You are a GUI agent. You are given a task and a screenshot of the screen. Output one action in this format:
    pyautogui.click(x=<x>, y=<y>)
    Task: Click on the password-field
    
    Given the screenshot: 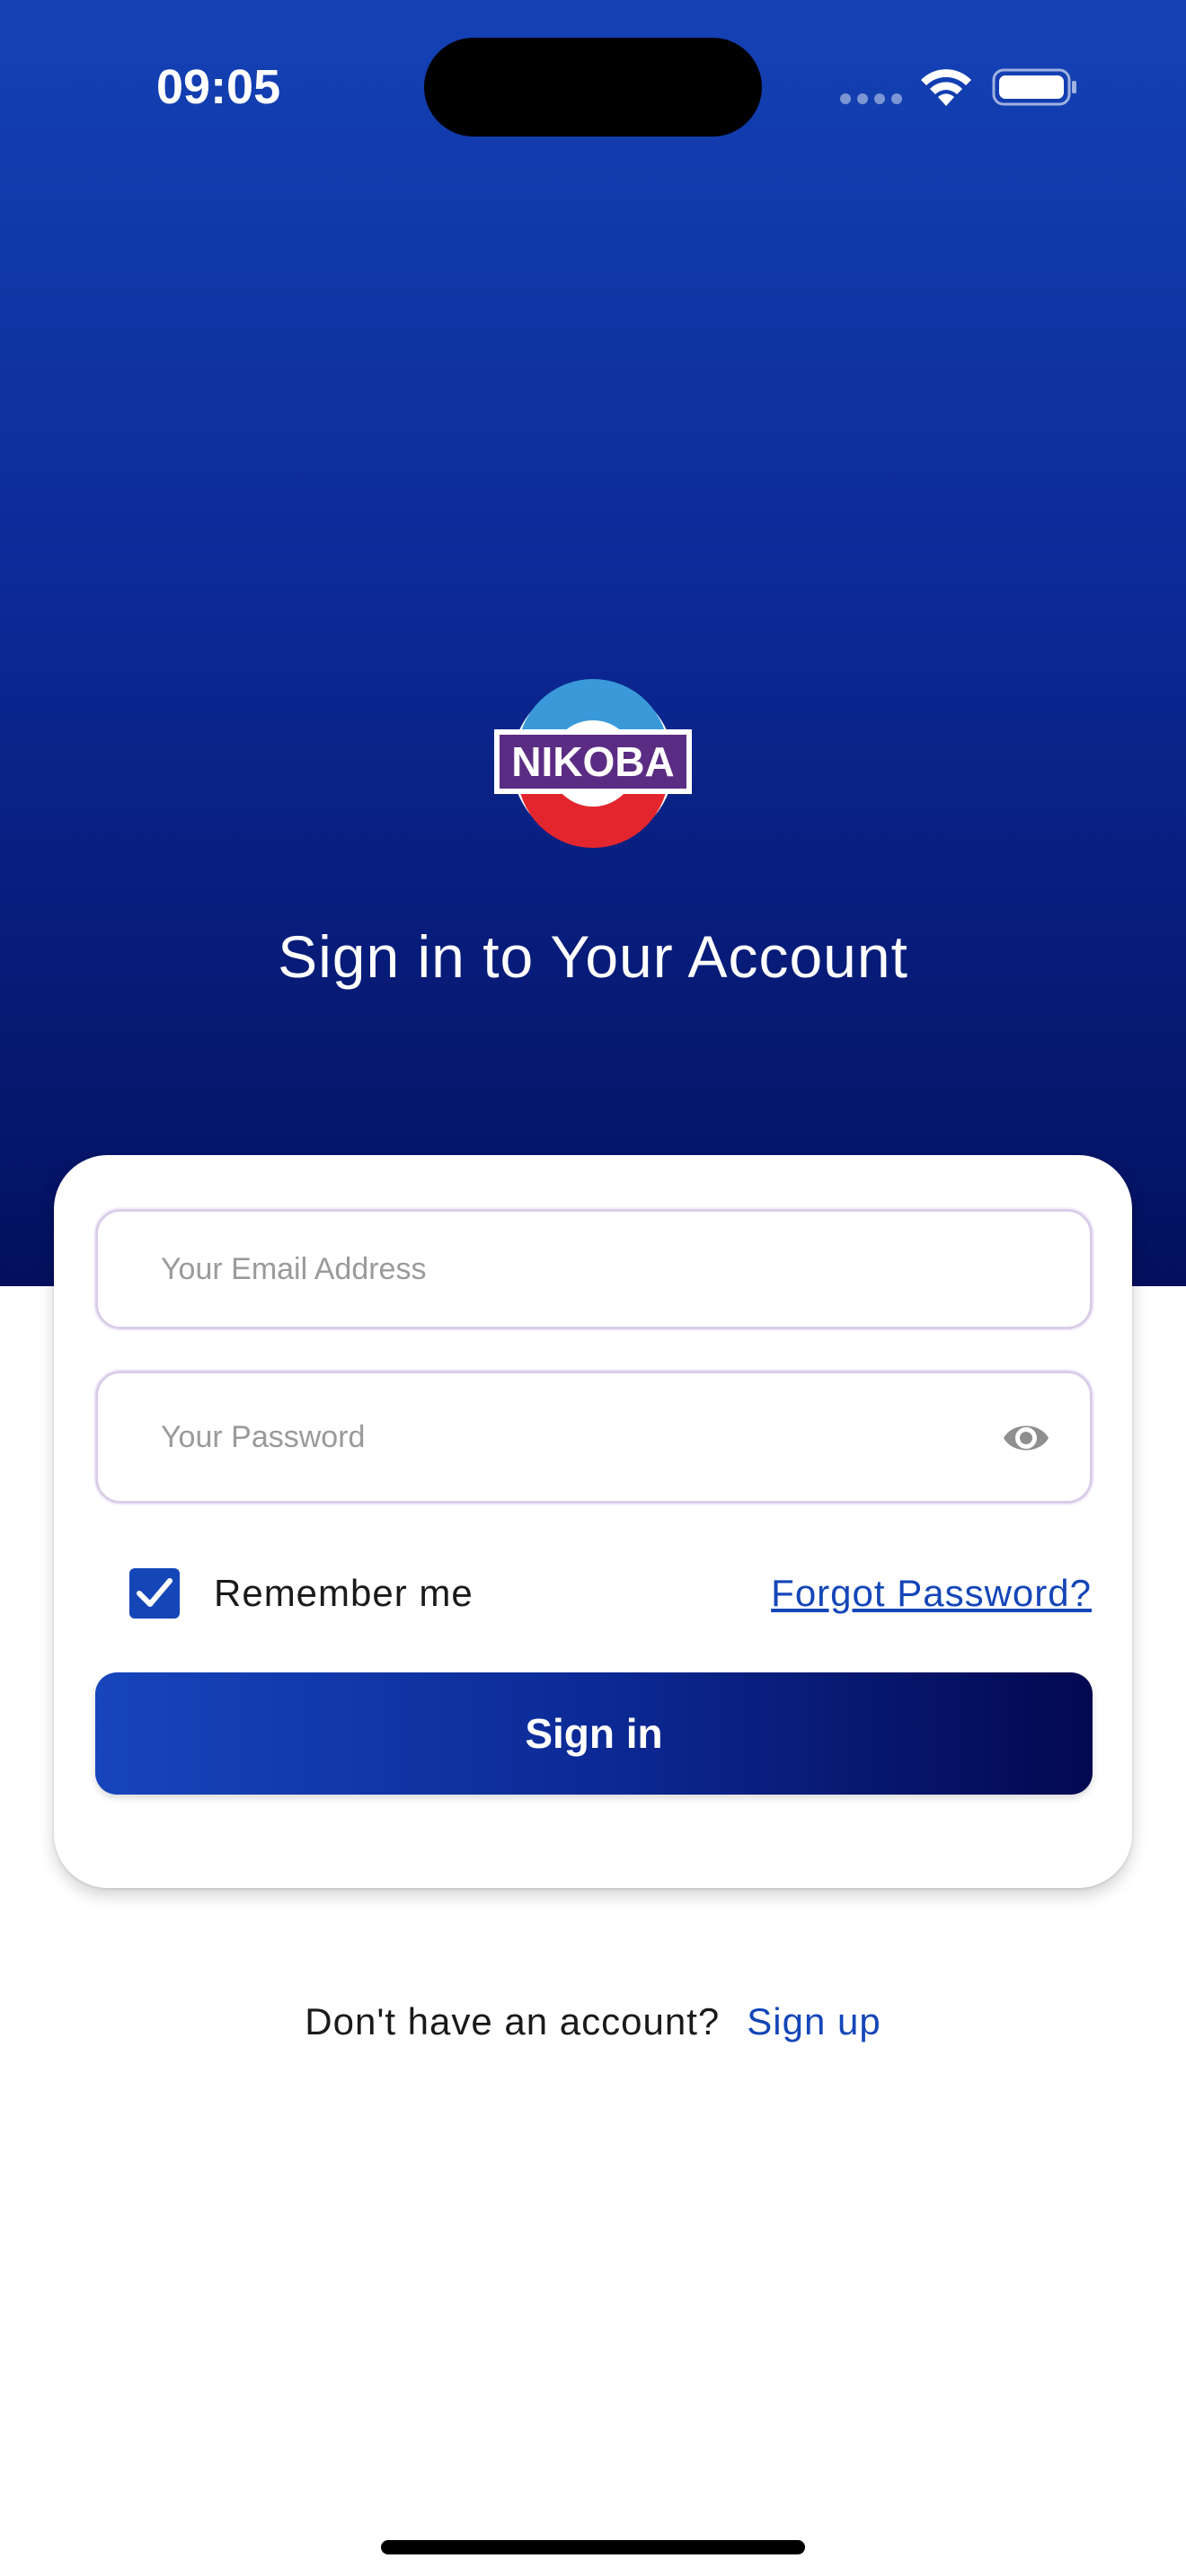 What is the action you would take?
    pyautogui.click(x=594, y=1437)
    